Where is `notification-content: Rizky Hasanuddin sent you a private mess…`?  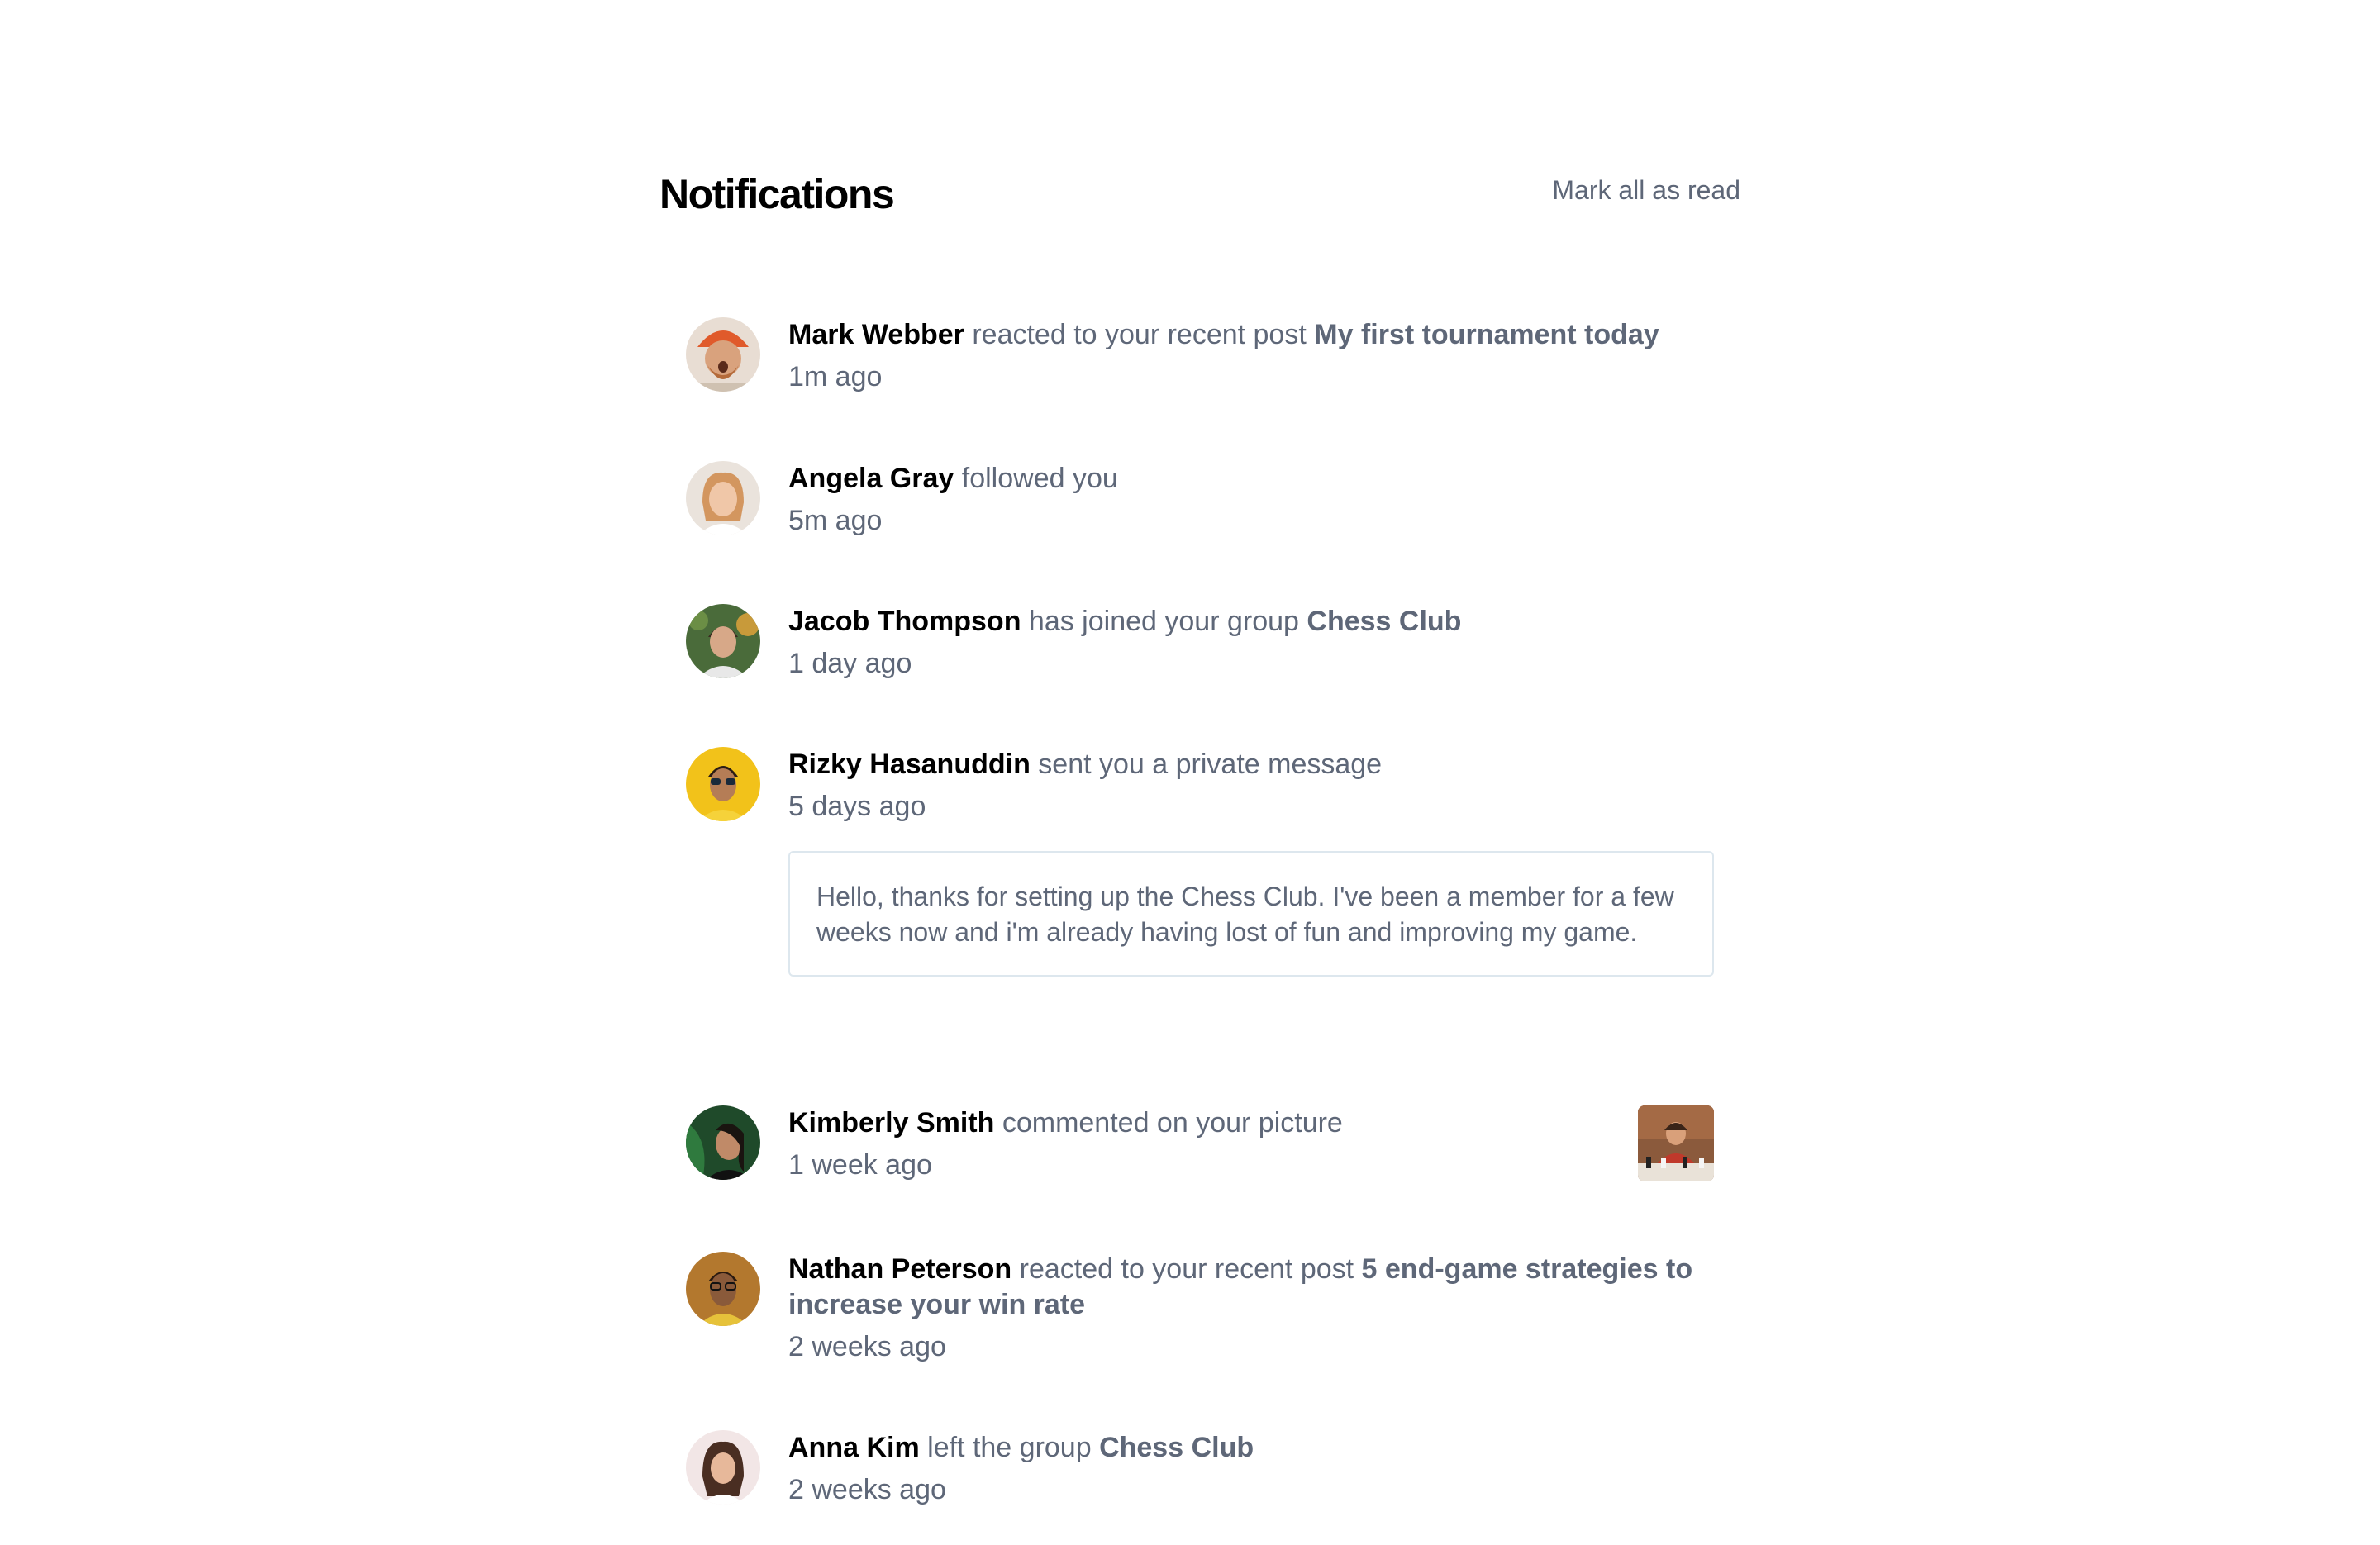
notification-content: Rizky Hasanuddin sent you a private mess… is located at coordinates (1251, 862).